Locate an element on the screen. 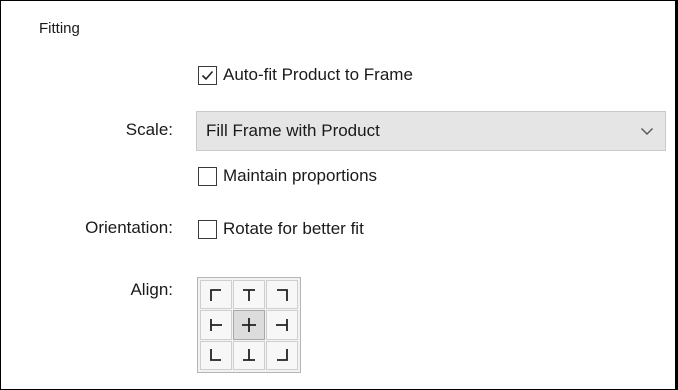  orientation-label: Orientation: is located at coordinates (129, 227).